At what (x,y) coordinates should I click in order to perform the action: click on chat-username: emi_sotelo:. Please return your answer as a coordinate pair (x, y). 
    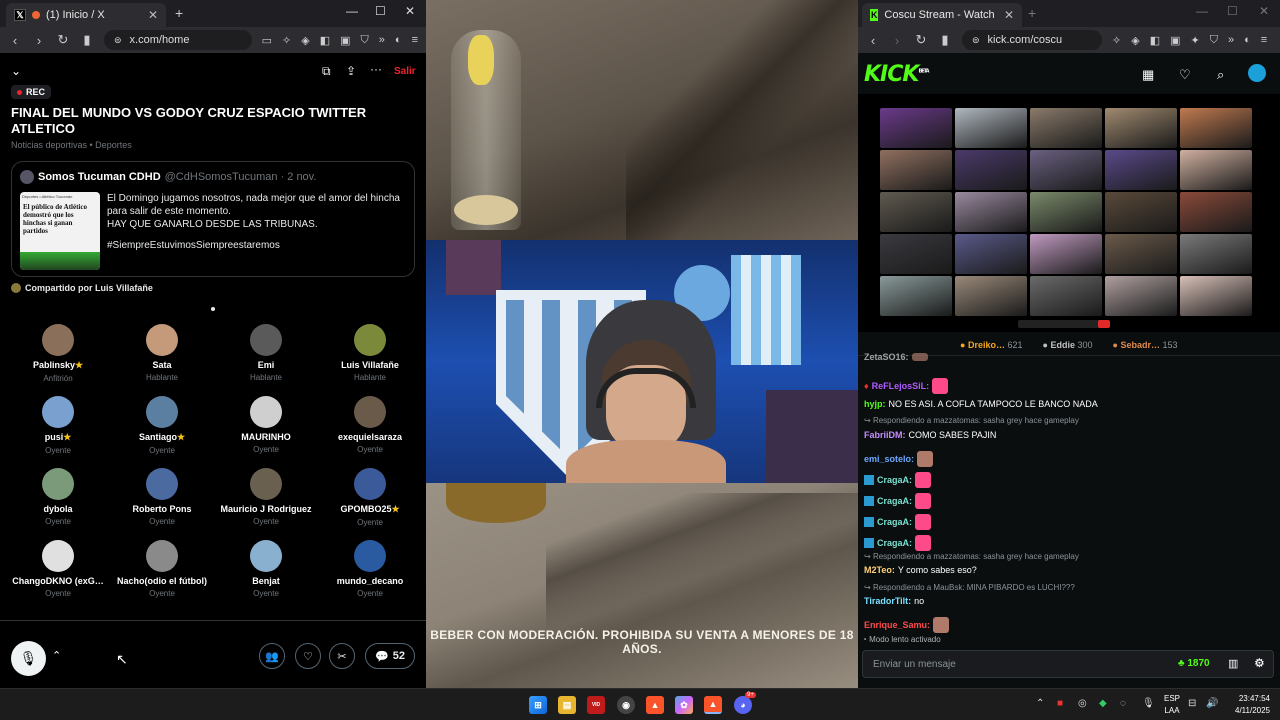
    Looking at the image, I should click on (889, 459).